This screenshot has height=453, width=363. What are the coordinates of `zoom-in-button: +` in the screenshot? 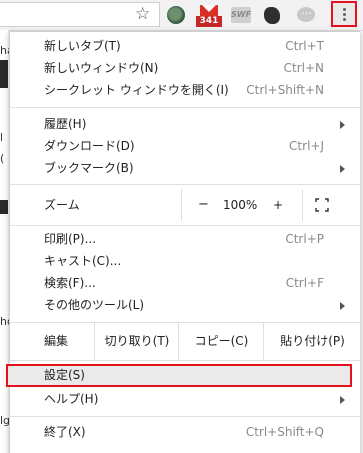 It's located at (278, 205).